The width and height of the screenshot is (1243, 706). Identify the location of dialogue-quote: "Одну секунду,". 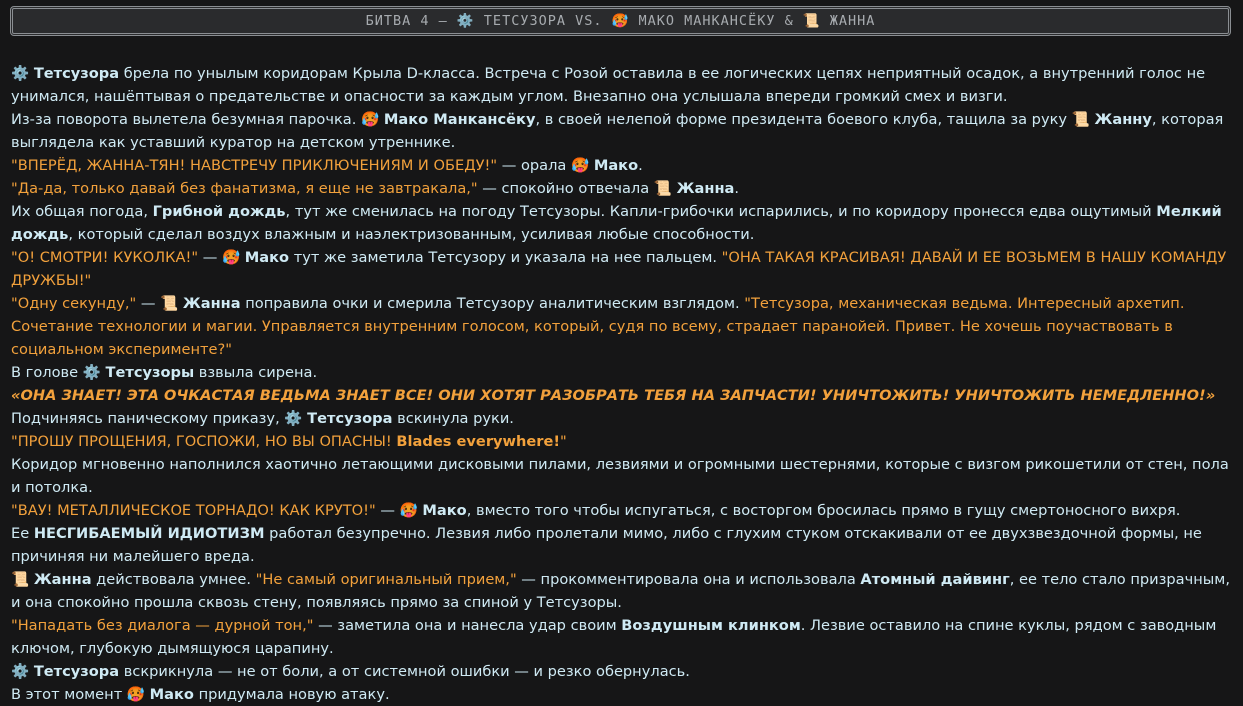
(74, 303).